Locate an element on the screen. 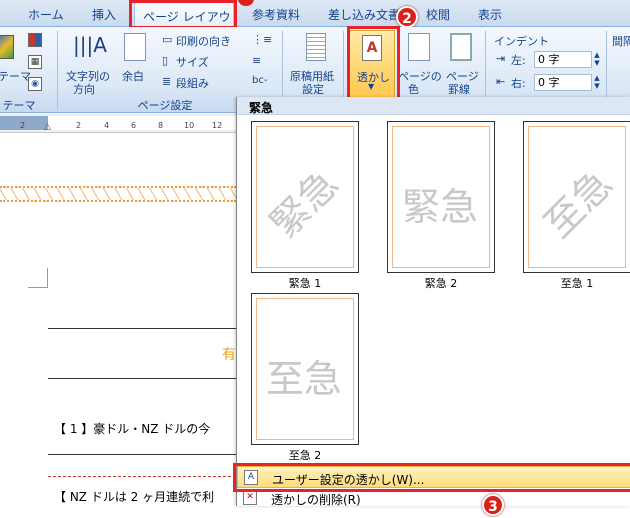 This screenshot has width=630, height=518. page-color-icon is located at coordinates (419, 47).